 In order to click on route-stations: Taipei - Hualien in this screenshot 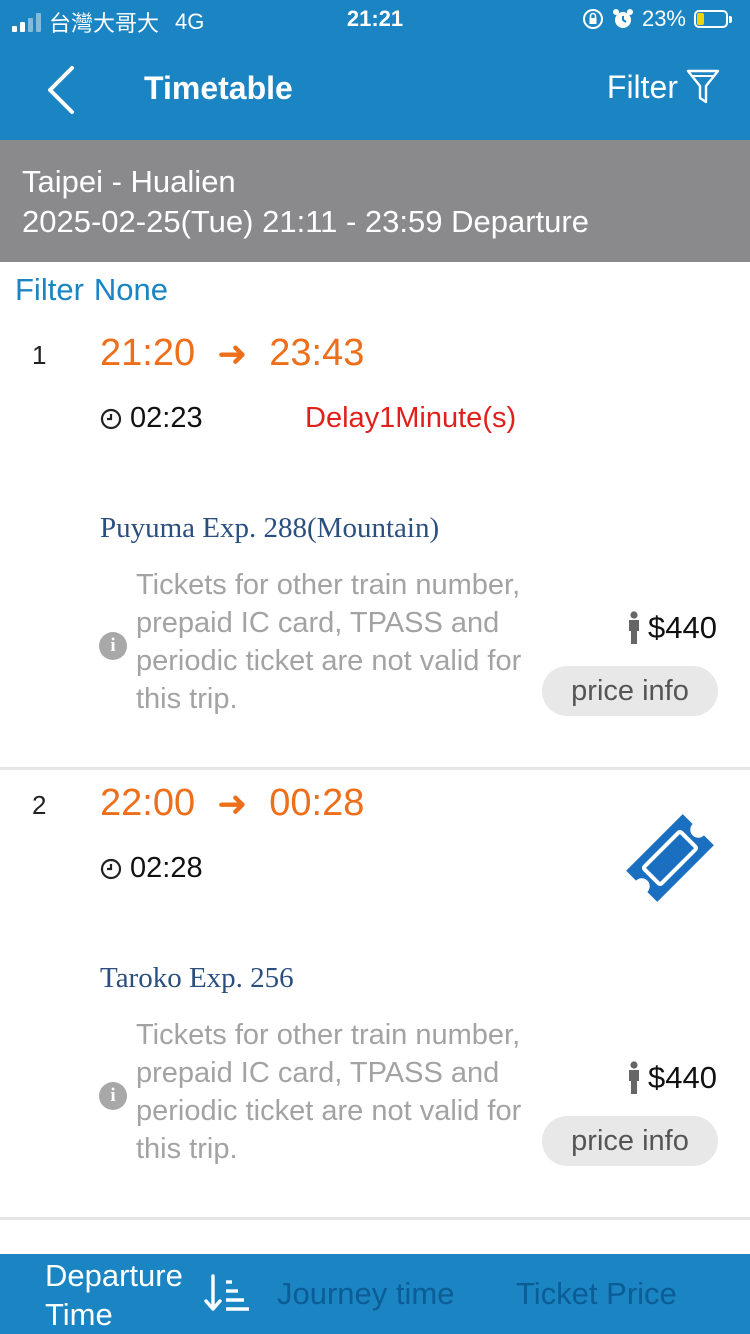, I will do `click(129, 181)`.